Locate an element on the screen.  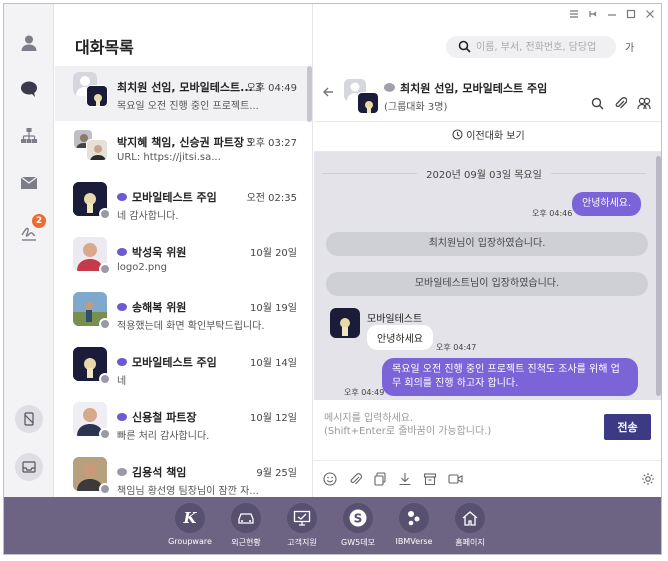
list-item: 신용철 파트장 10월 12일 빠른 처리 감사합니다. is located at coordinates (181, 423).